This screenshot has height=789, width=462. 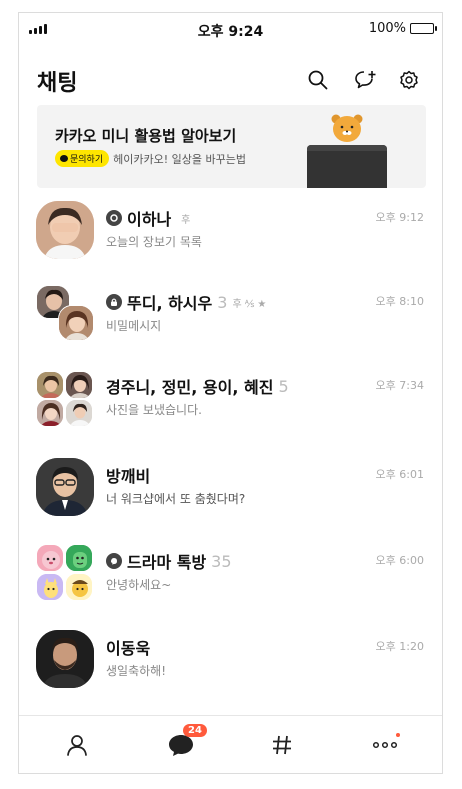 I want to click on new-chat-icon, so click(x=366, y=80).